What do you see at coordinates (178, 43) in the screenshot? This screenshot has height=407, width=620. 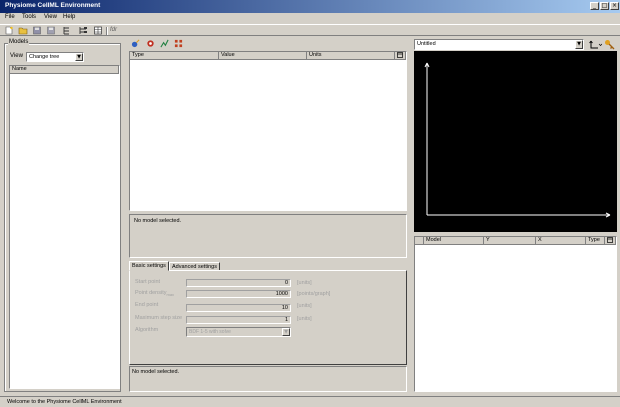 I see `export-data-icon` at bounding box center [178, 43].